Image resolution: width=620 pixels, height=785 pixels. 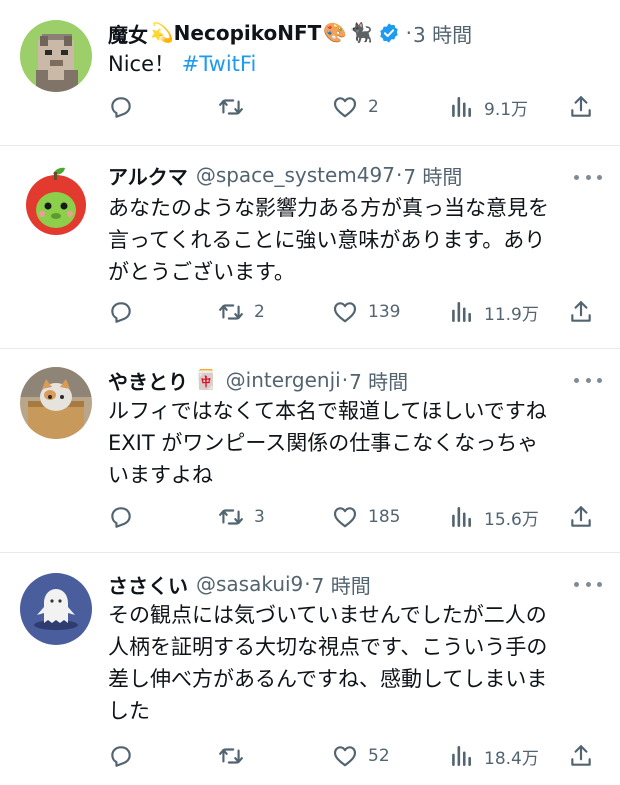 I want to click on user-handle: @space_system497, so click(x=295, y=175).